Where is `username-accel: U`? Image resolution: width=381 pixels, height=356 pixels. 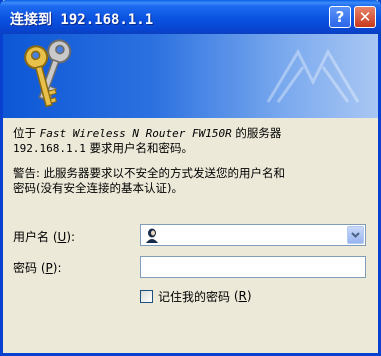
username-accel: U is located at coordinates (62, 237).